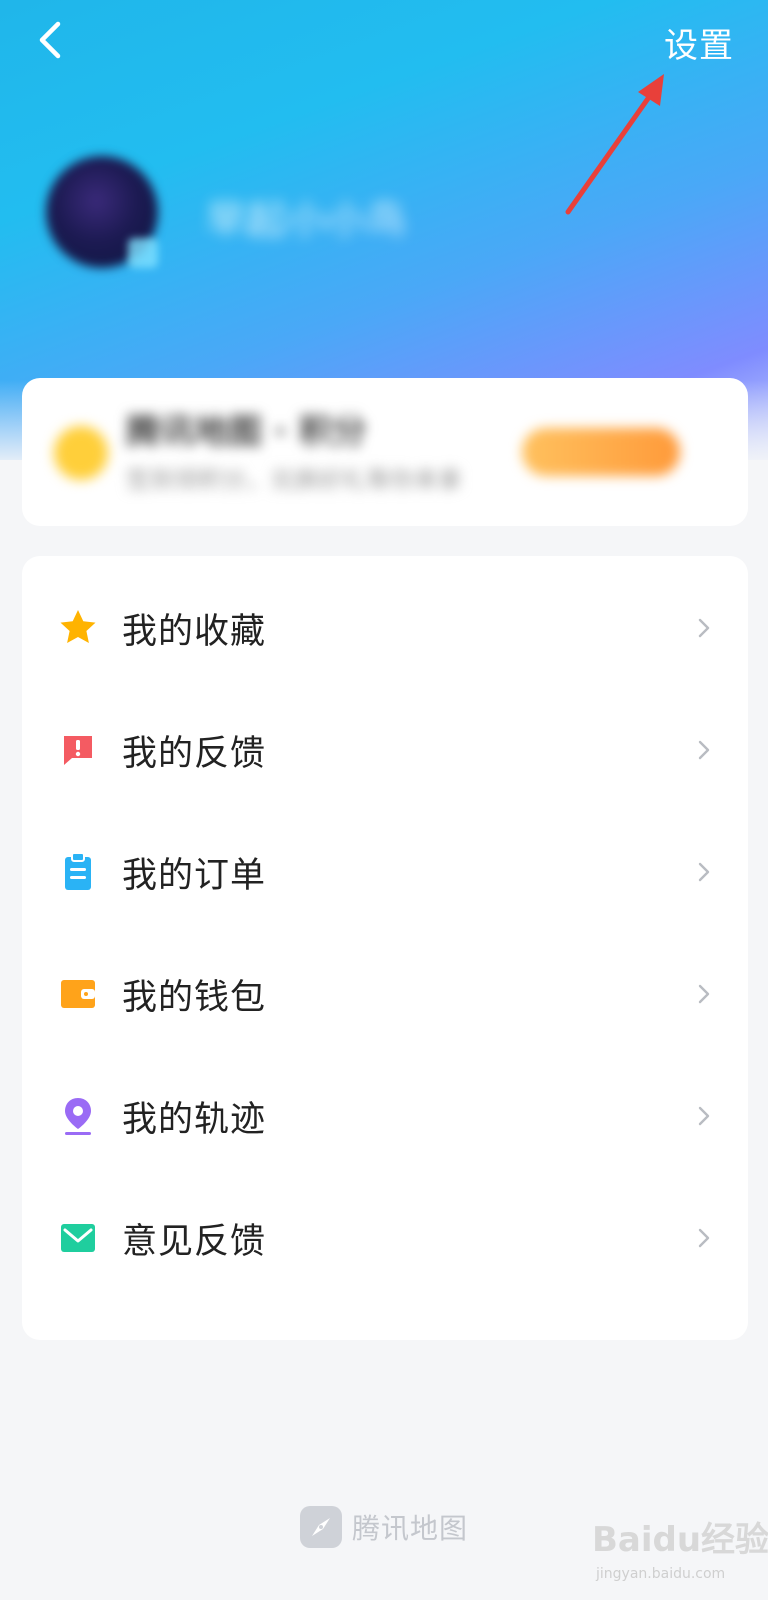 The width and height of the screenshot is (768, 1600). Describe the element at coordinates (143, 253) in the screenshot. I see `avatar-badge` at that location.